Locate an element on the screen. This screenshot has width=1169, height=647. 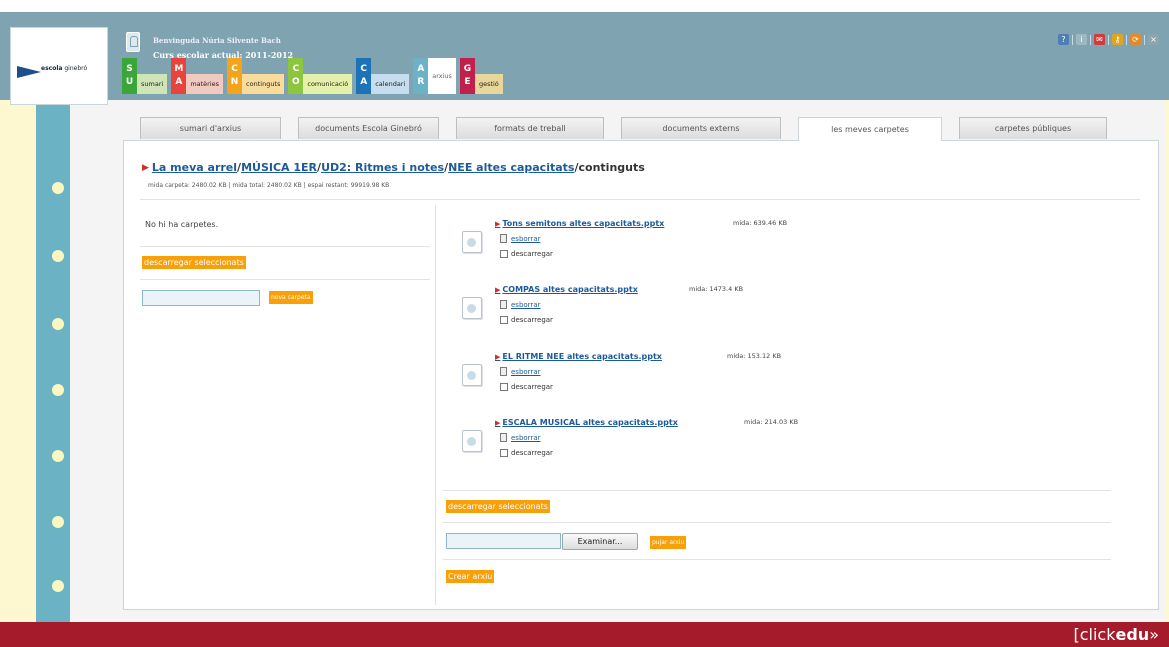
subtab-formats-treball: formats de treball is located at coordinates (530, 128).